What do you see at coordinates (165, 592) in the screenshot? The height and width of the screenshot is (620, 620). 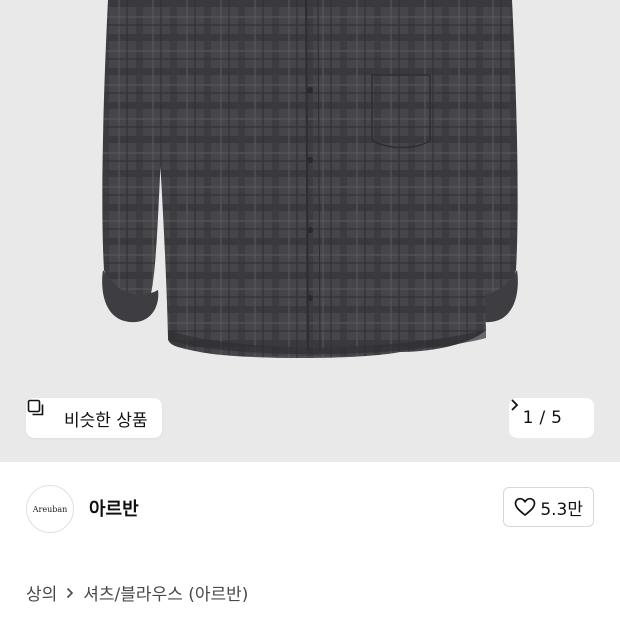 I see `breadcrumb-subcategory: 셔츠/블라우스 (아르반)` at bounding box center [165, 592].